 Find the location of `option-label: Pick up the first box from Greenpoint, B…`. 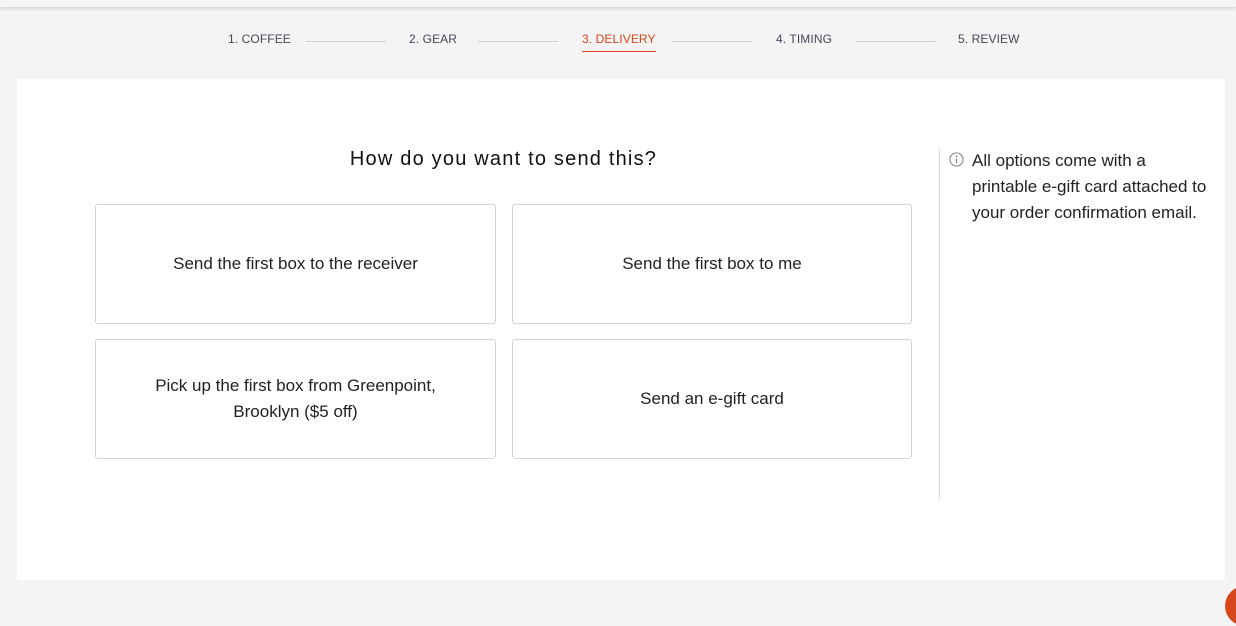

option-label: Pick up the first box from Greenpoint, B… is located at coordinates (295, 398).